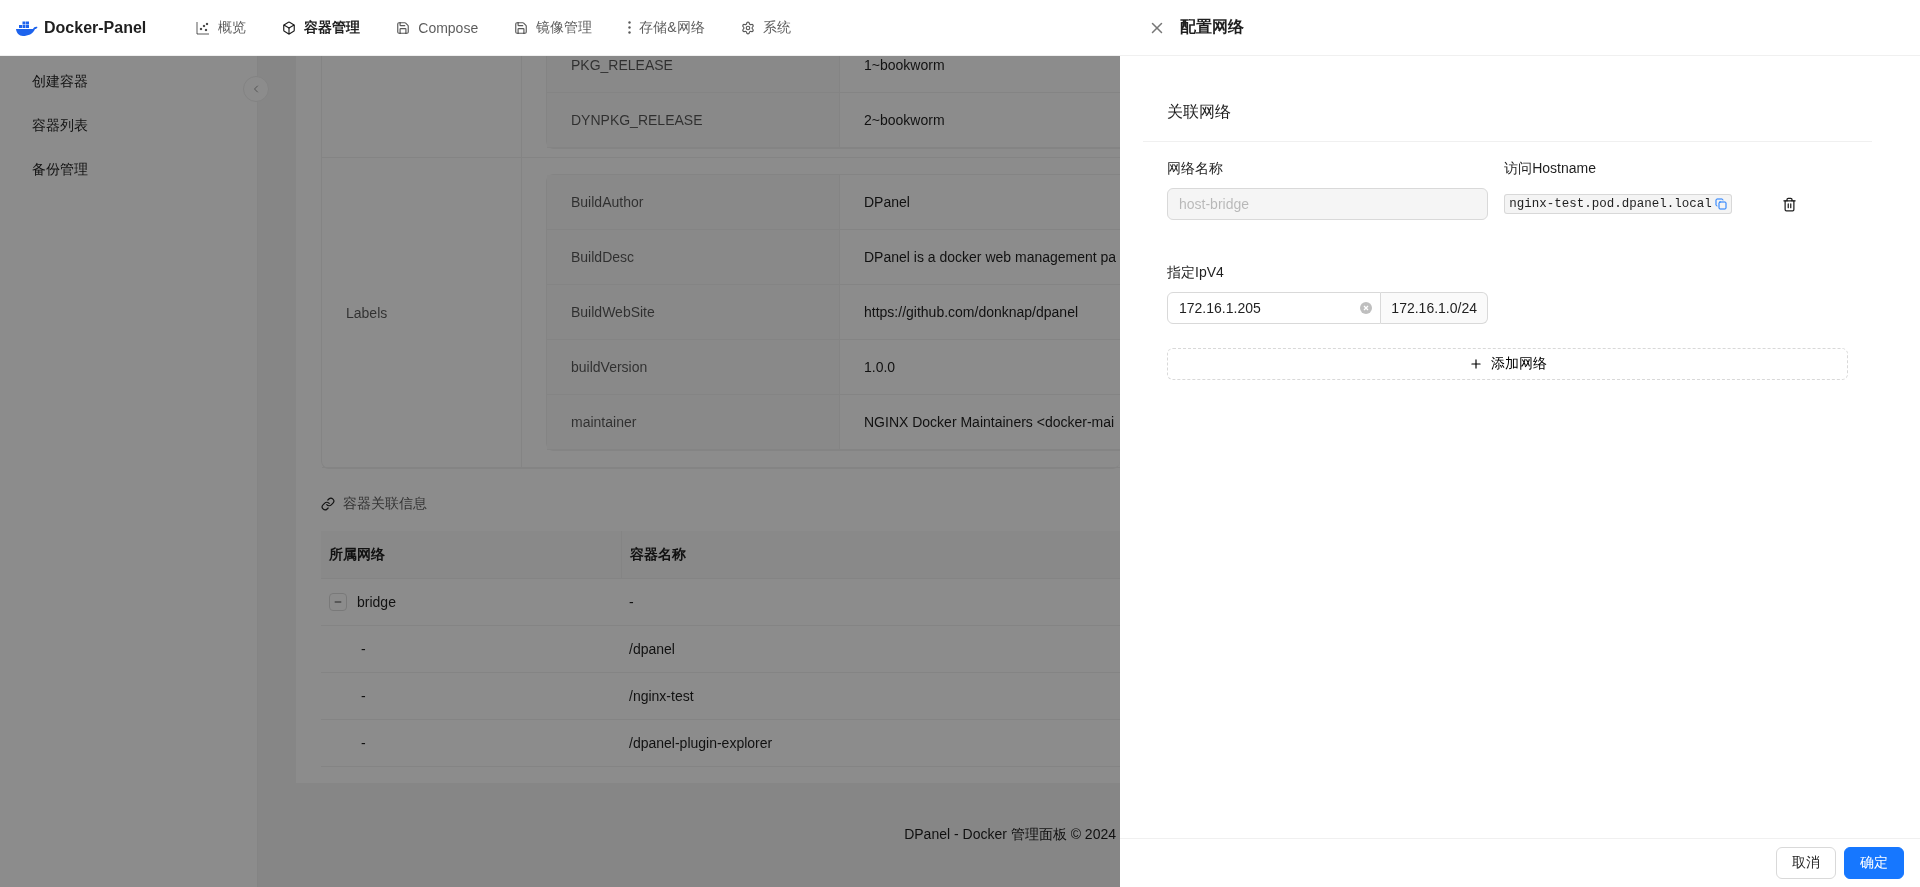 This screenshot has height=887, width=1920. I want to click on box-icon, so click(289, 27).